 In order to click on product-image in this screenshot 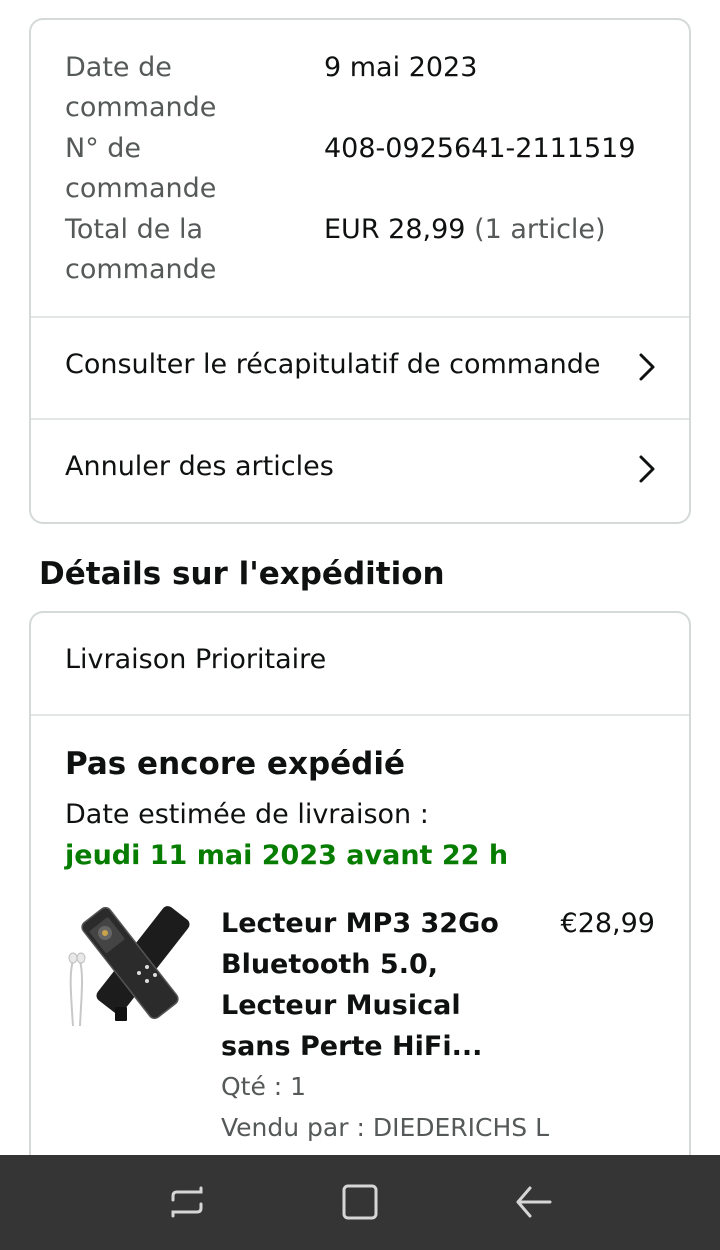, I will do `click(128, 966)`.